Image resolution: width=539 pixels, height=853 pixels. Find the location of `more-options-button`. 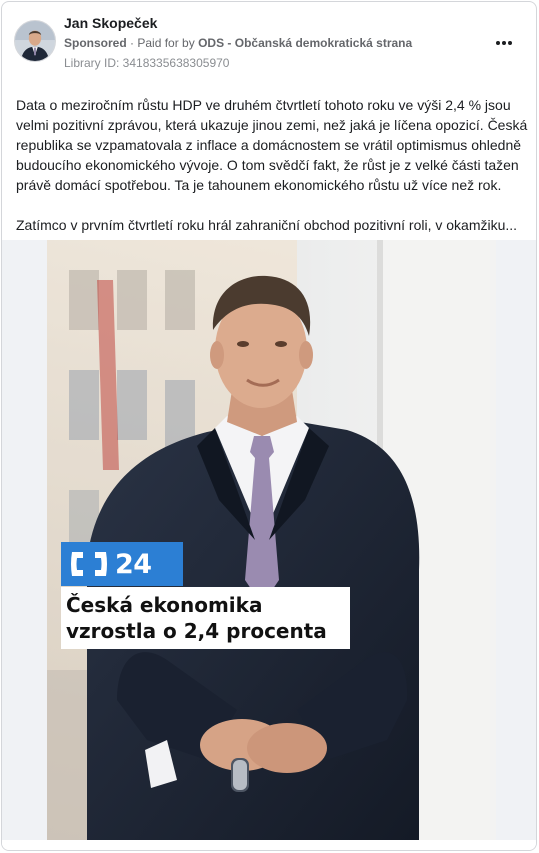

more-options-button is located at coordinates (504, 43).